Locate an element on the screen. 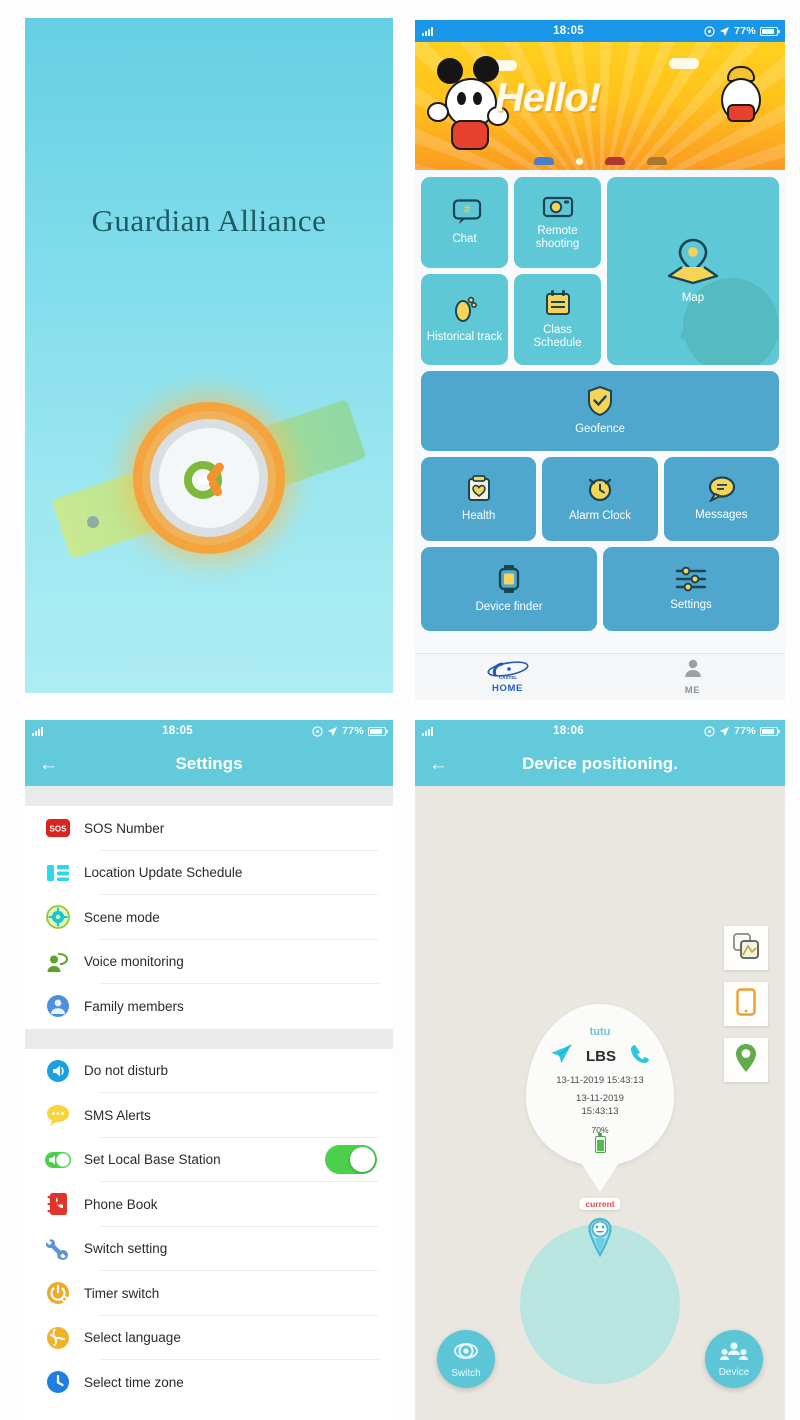  tile-alarm-clock: Alarm Clock is located at coordinates (600, 499).